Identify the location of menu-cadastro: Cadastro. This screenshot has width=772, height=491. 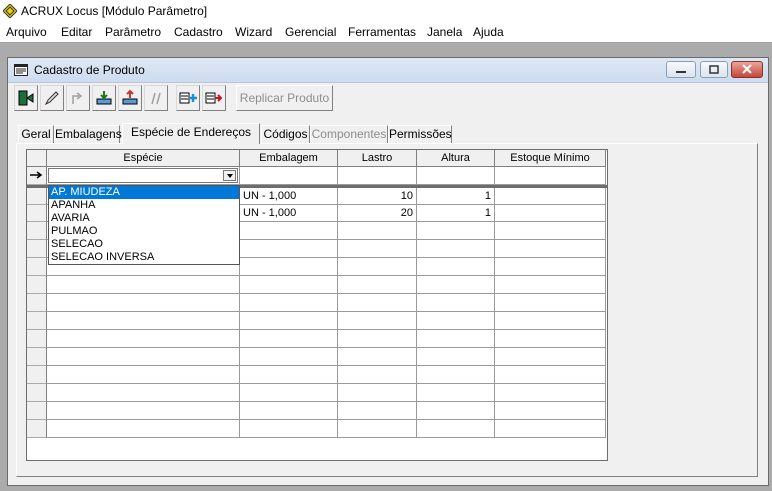
(198, 32).